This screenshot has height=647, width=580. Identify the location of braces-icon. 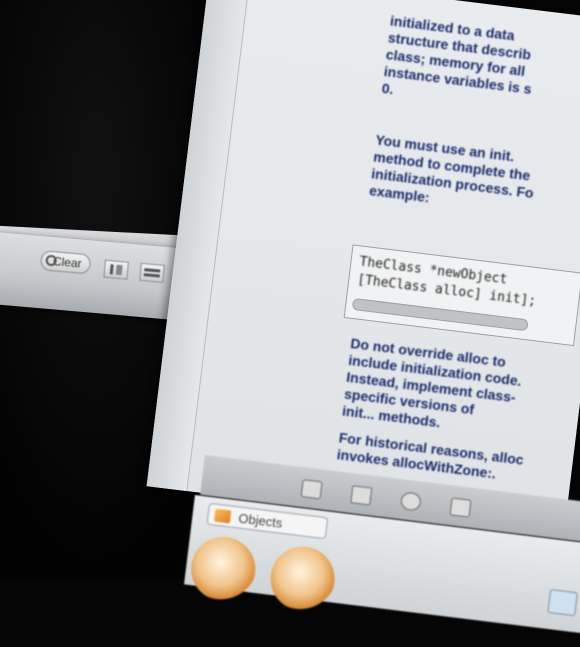
(361, 495).